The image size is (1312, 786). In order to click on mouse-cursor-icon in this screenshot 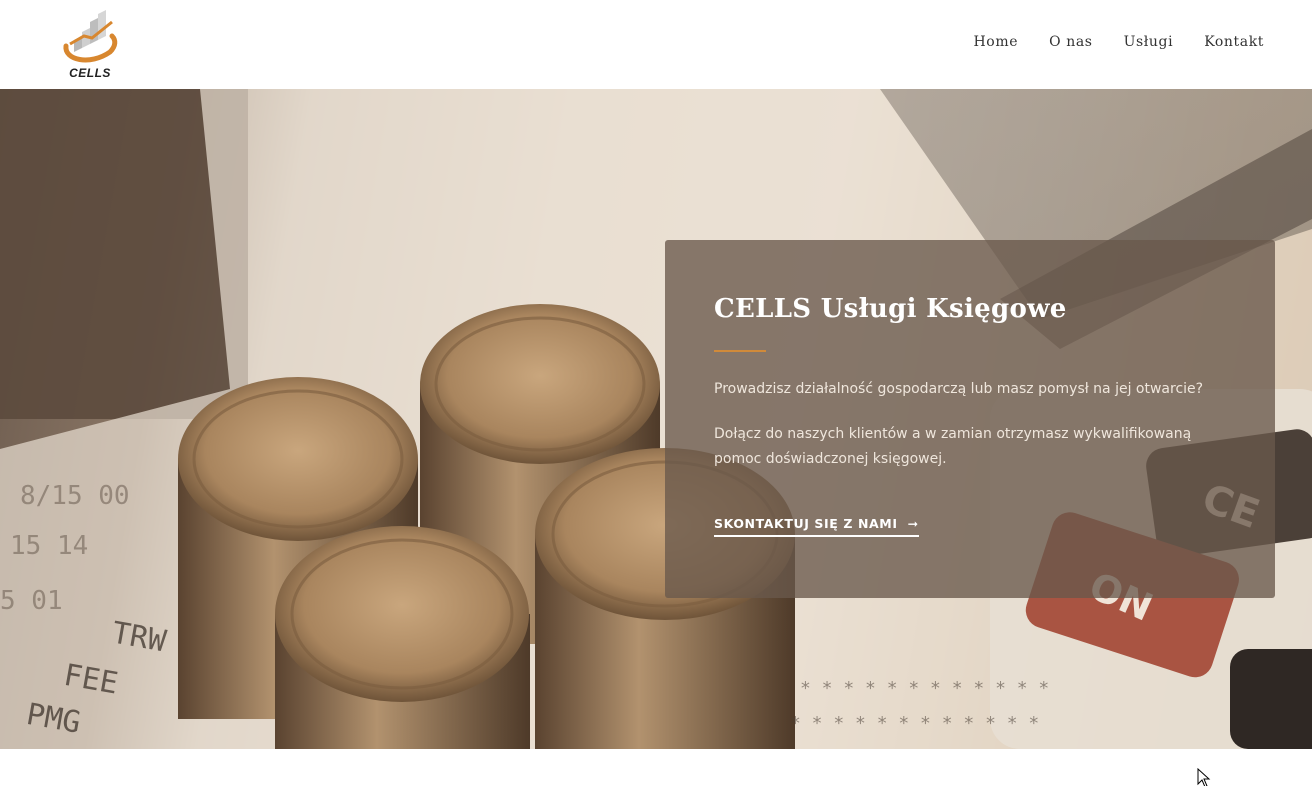, I will do `click(1204, 777)`.